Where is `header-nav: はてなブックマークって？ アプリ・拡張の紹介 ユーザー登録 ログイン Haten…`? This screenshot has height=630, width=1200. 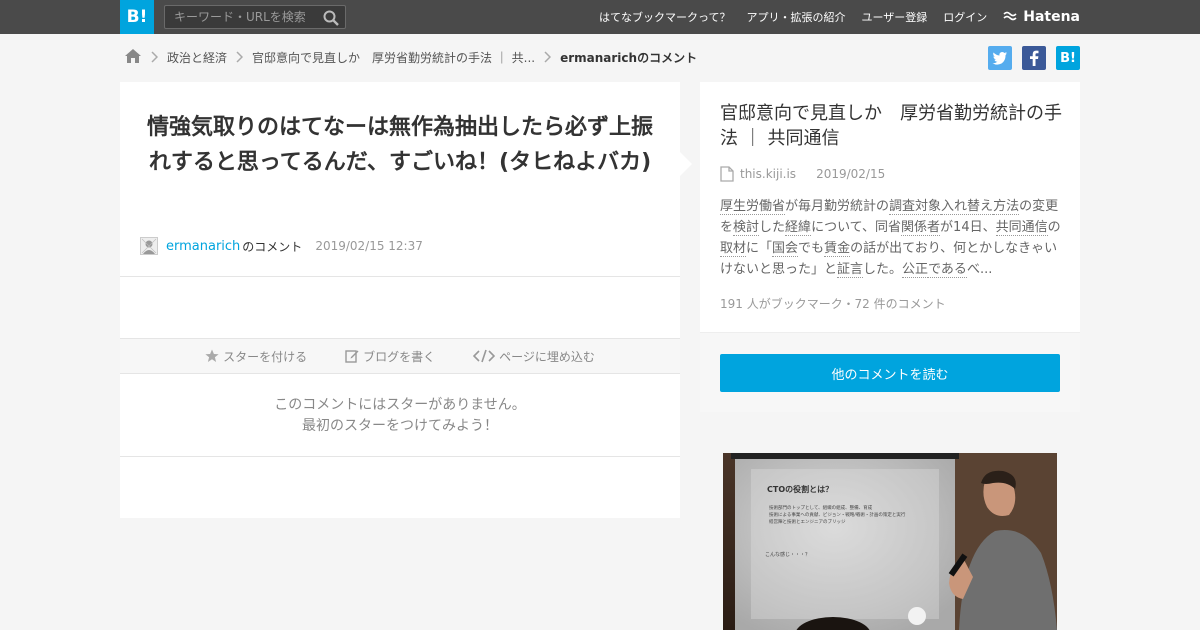
header-nav: はてなブックマークって？ アプリ・拡張の紹介 ユーザー登録 ログイン Haten… is located at coordinates (831, 17).